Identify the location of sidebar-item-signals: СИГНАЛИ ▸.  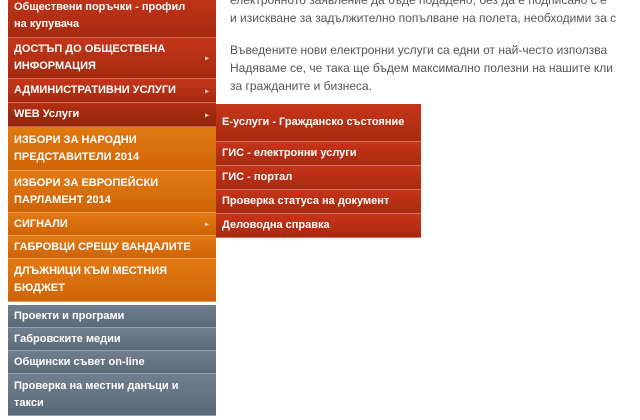
(112, 224).